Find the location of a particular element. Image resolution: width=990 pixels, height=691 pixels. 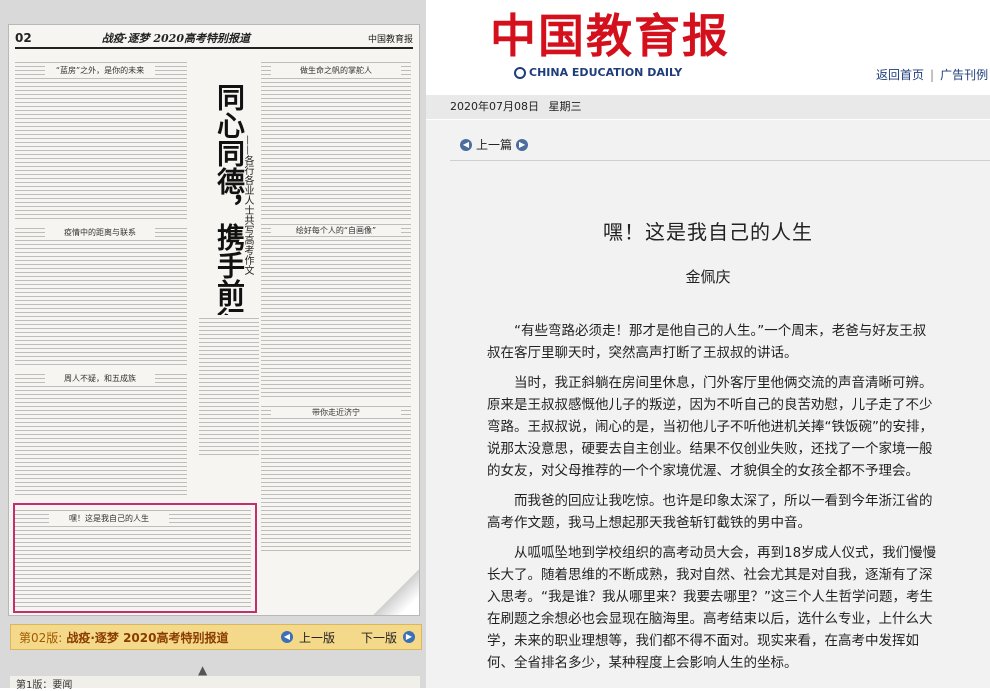

issue-weekday: 星期三 is located at coordinates (565, 106).